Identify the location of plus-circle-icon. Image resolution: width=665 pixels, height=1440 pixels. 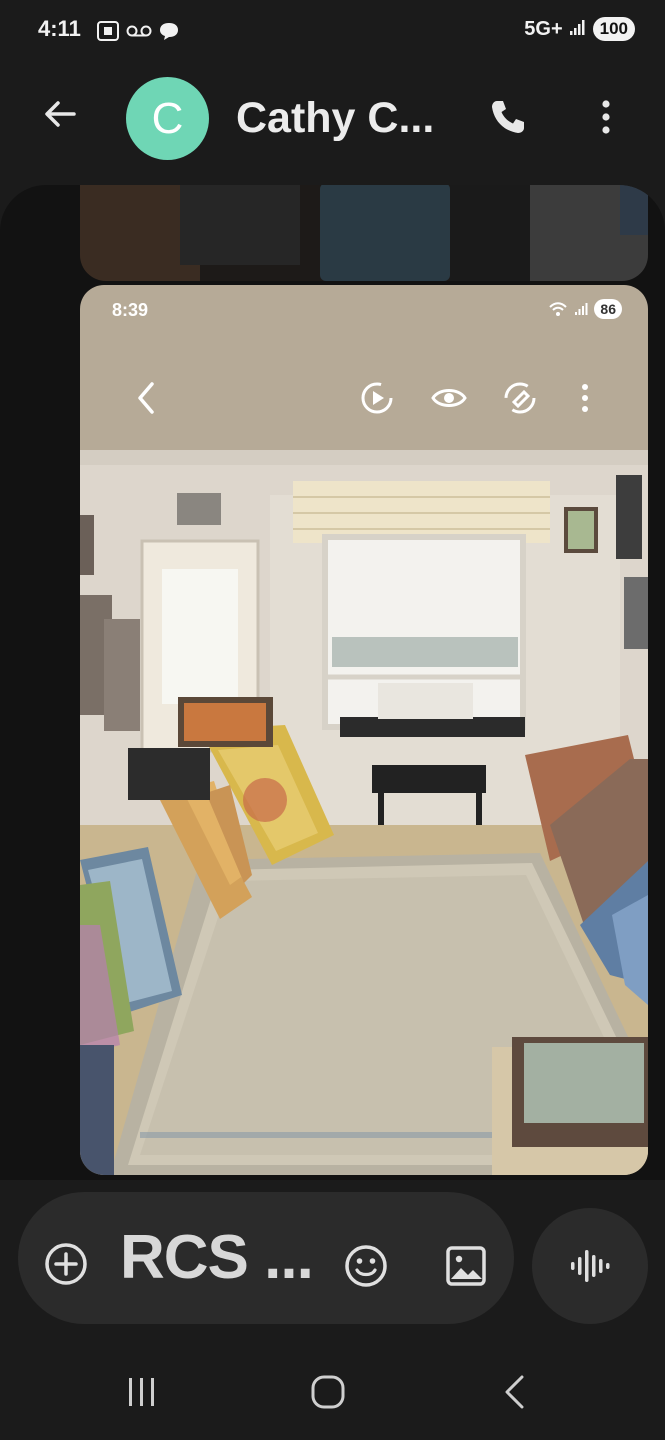
(66, 1264).